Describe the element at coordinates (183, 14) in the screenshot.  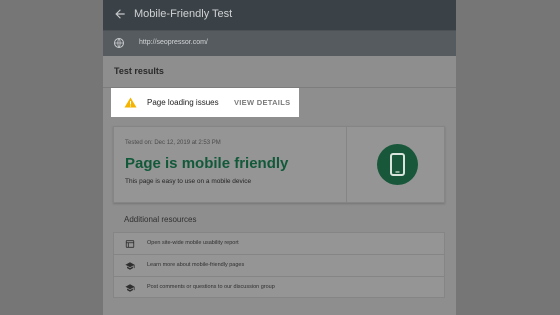
I see `app-title: Mobile-Friendly Test` at that location.